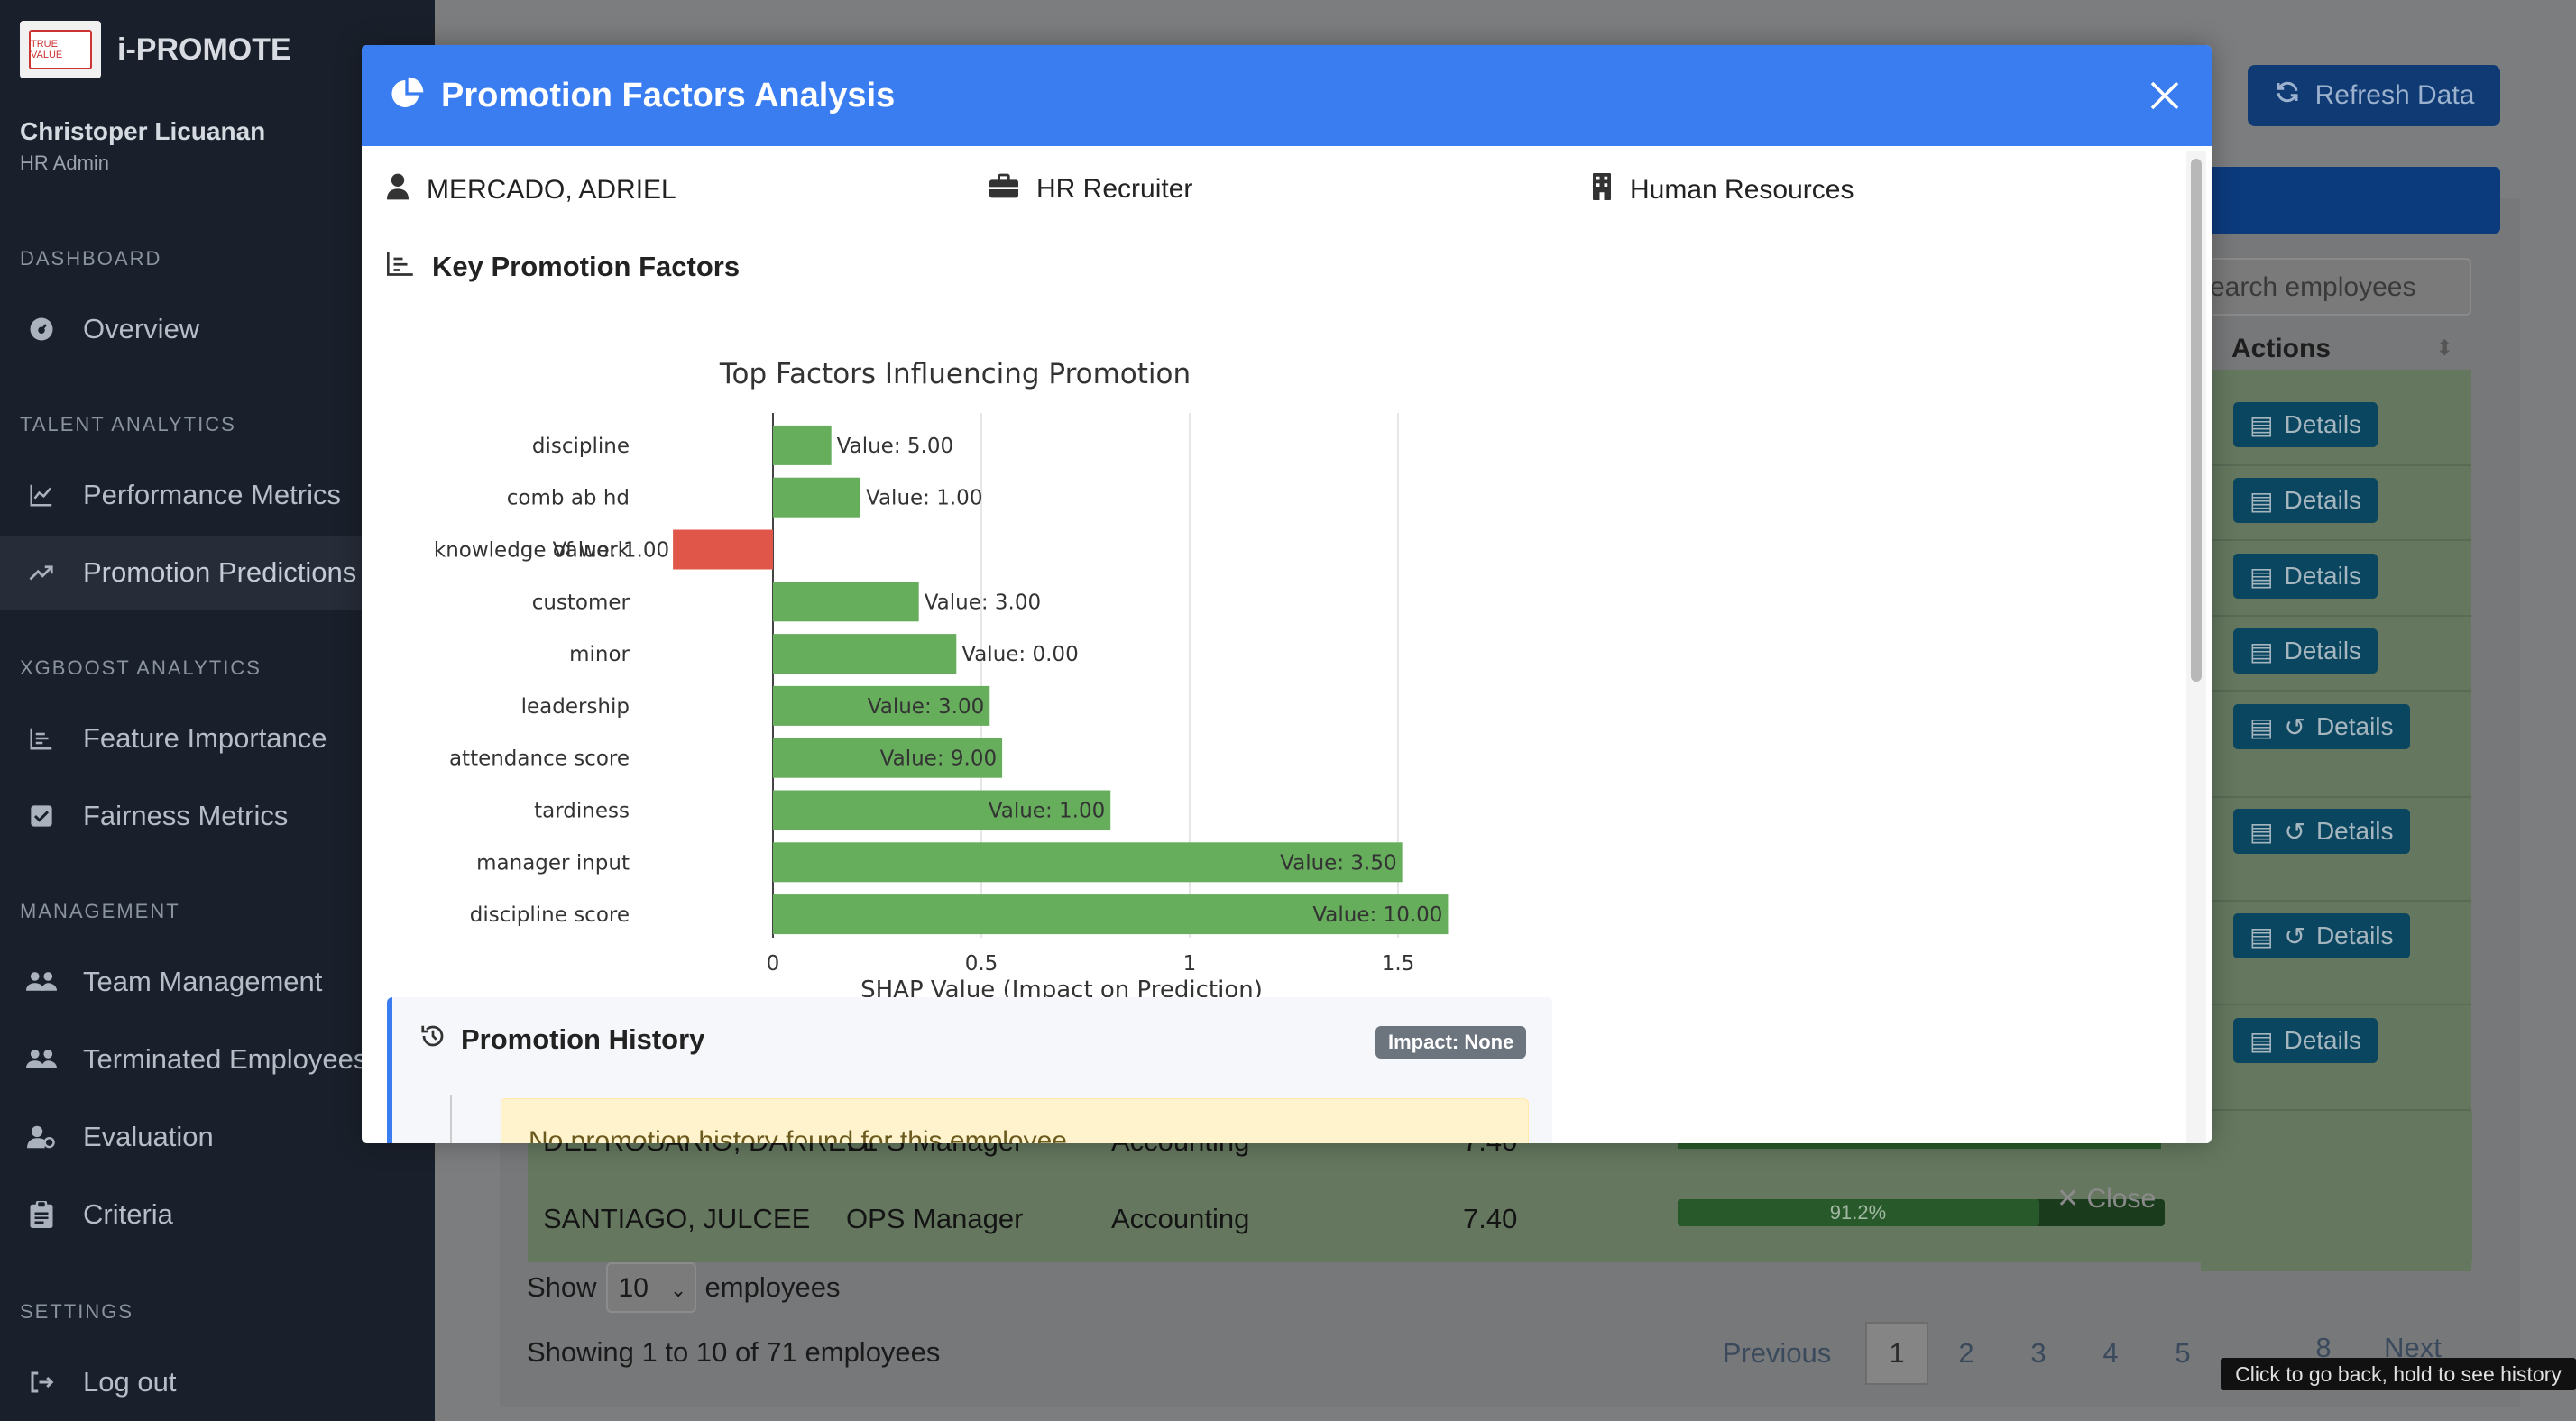  Describe the element at coordinates (562, 1287) in the screenshot. I see `show-label: Show` at that location.